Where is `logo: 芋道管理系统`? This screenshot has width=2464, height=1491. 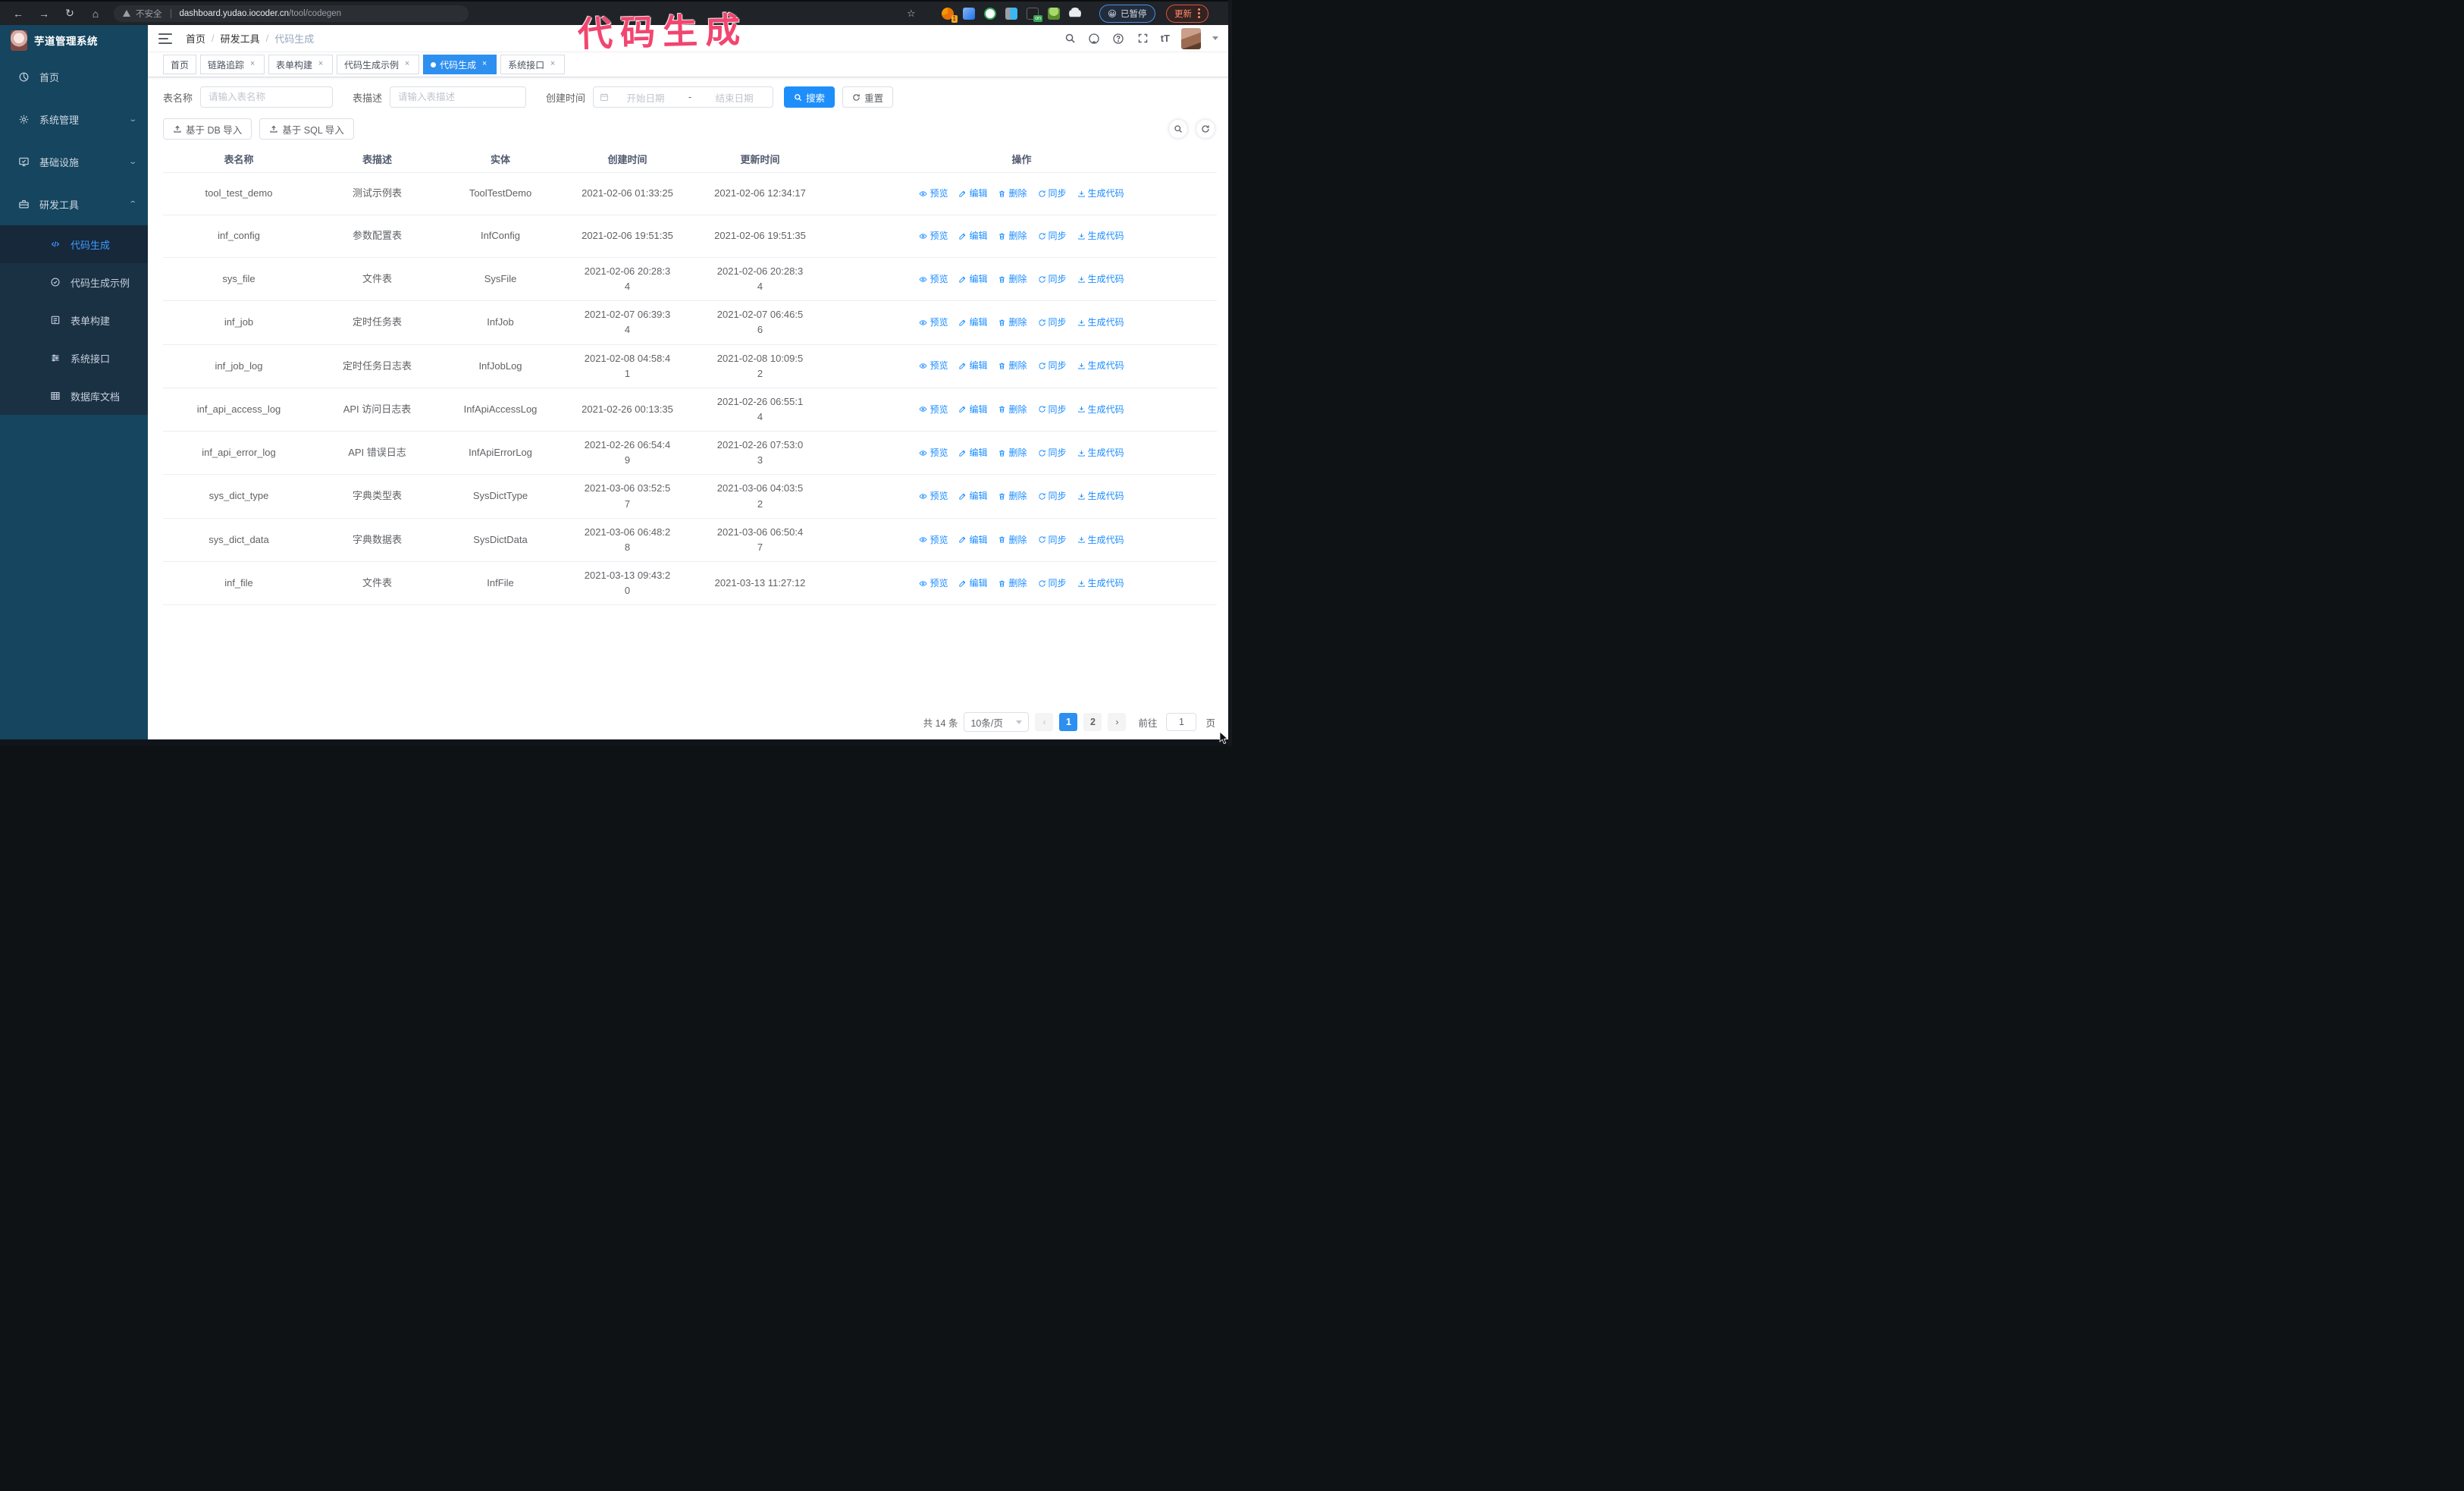 logo: 芋道管理系统 is located at coordinates (74, 40).